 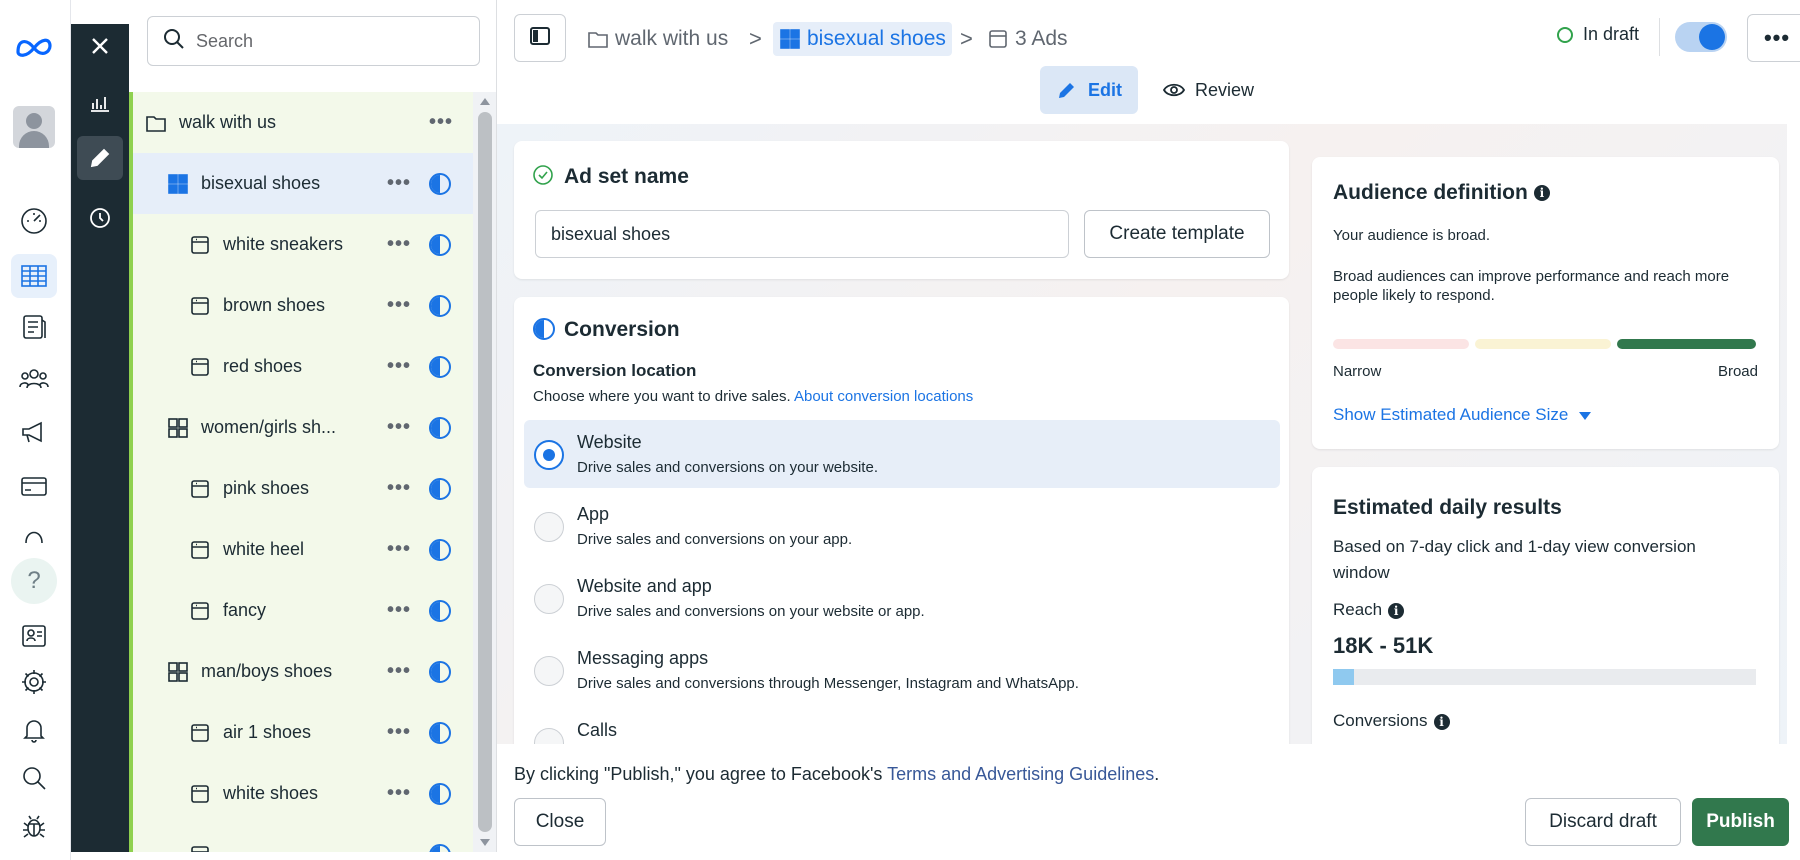 What do you see at coordinates (34, 730) in the screenshot?
I see `notifications-bell-icon` at bounding box center [34, 730].